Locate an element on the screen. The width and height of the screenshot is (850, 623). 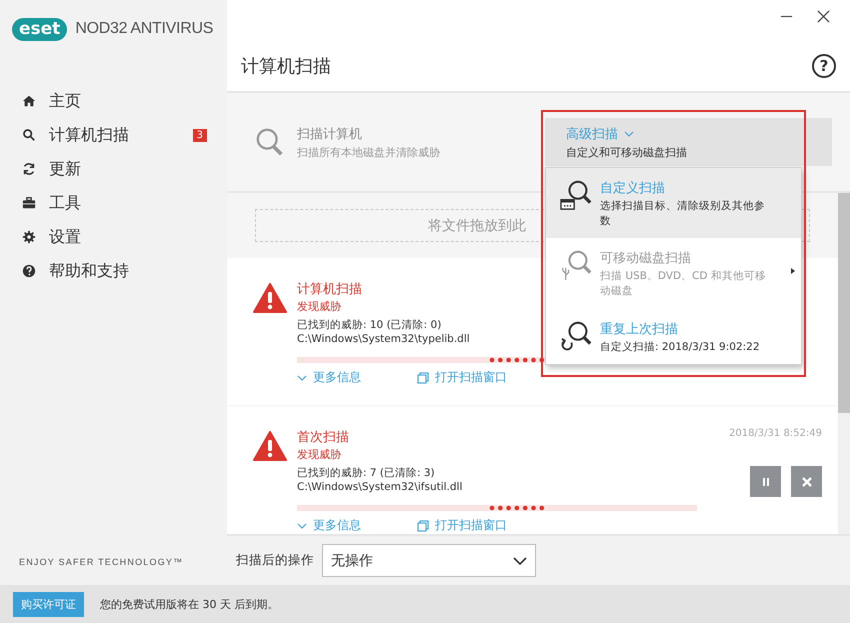
pause-button is located at coordinates (765, 481).